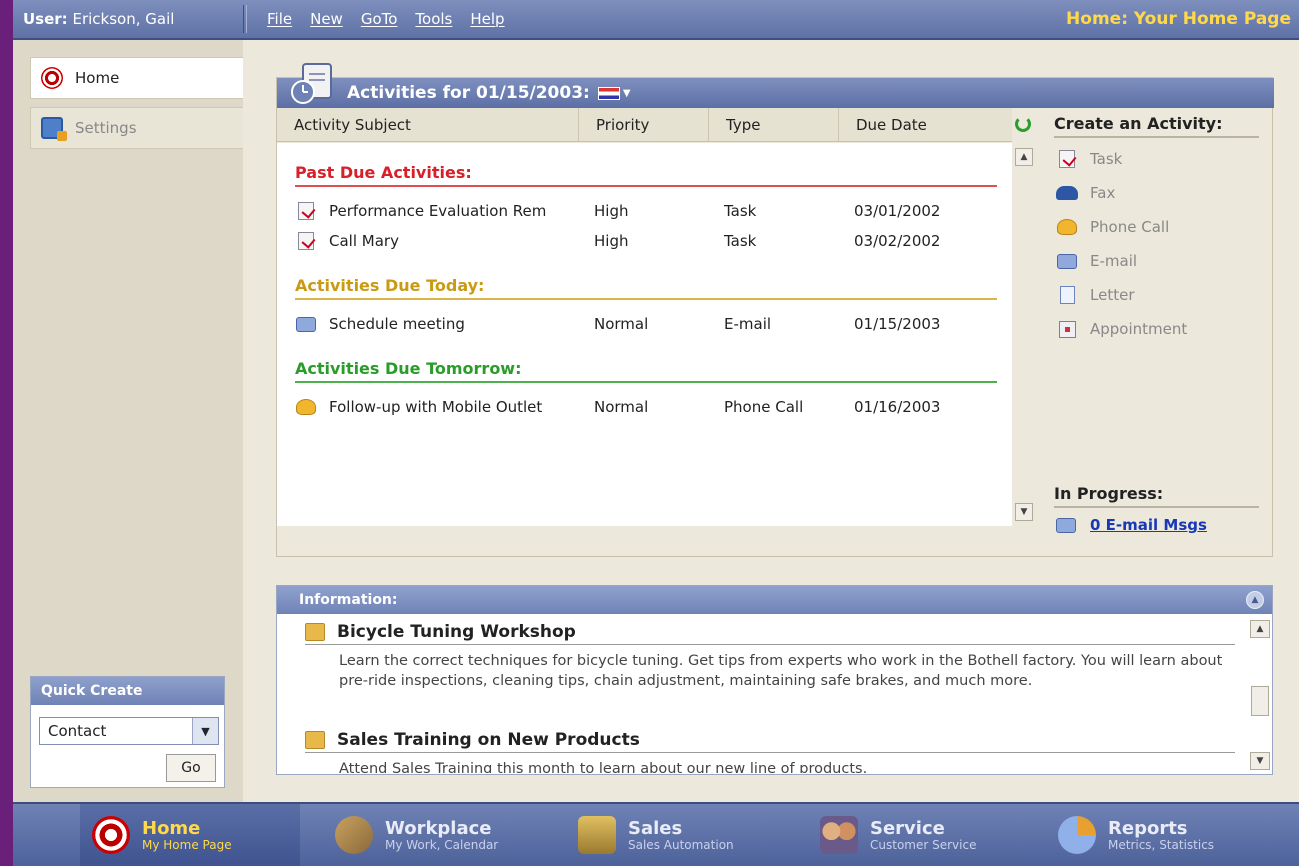  What do you see at coordinates (488, 740) in the screenshot?
I see `info-title-text: Sales Training on New Products` at bounding box center [488, 740].